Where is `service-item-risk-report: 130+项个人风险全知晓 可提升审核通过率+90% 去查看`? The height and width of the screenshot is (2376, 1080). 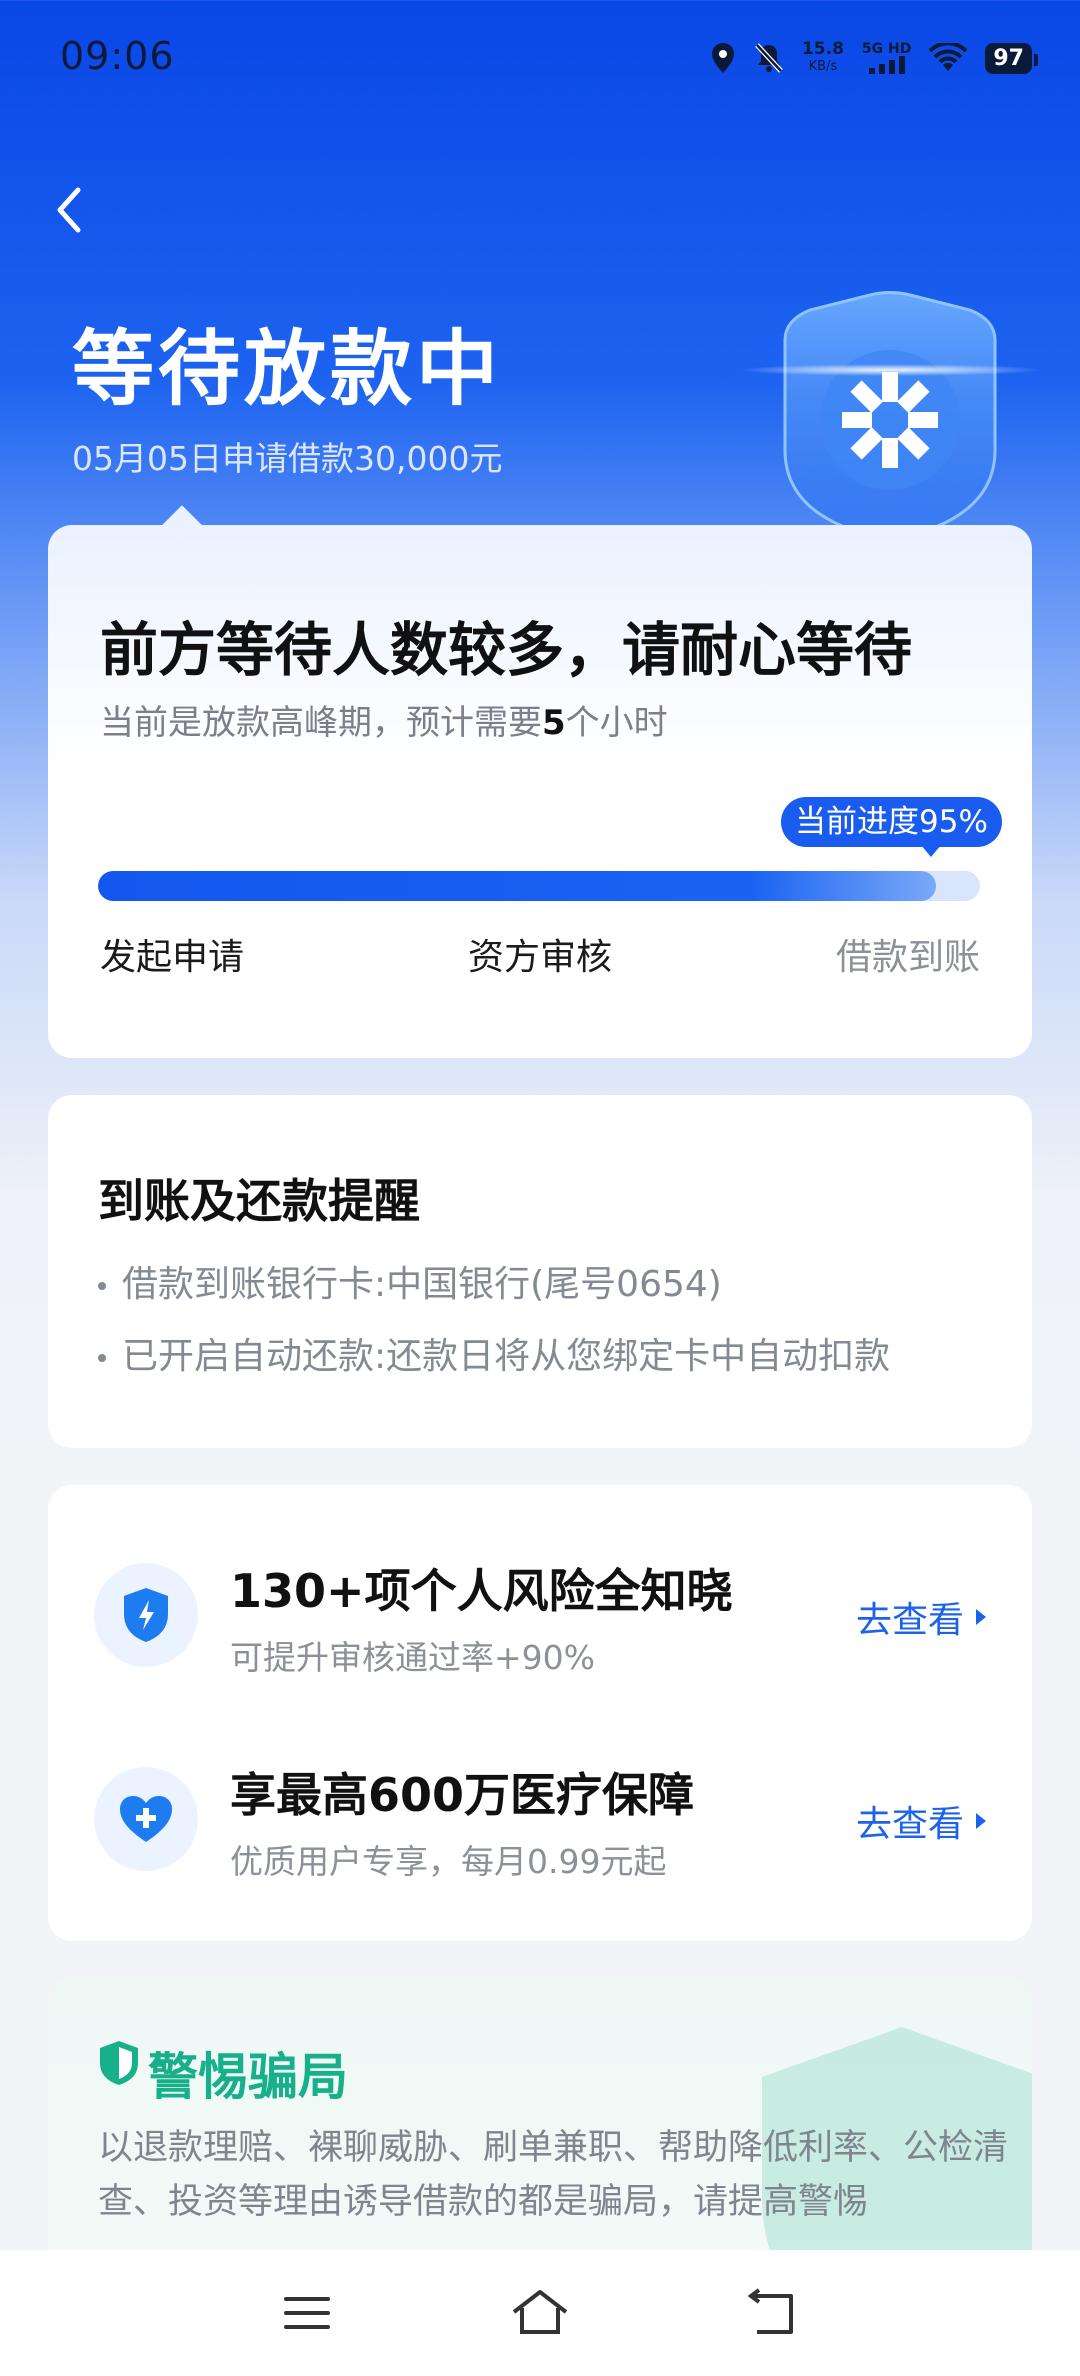 service-item-risk-report: 130+项个人风险全知晓 可提升审核通过率+90% 去查看 is located at coordinates (540, 1615).